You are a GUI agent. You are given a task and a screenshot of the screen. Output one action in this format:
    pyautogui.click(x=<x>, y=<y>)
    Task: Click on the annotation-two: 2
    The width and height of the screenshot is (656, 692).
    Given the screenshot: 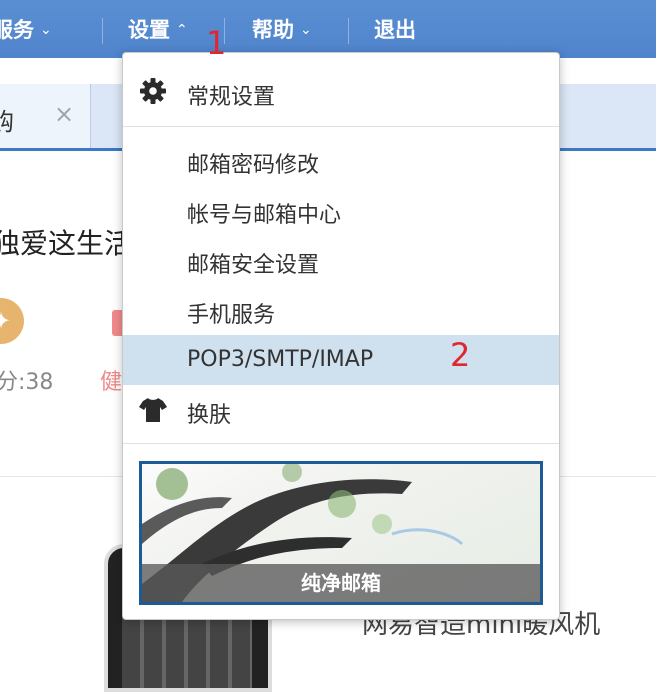 What is the action you would take?
    pyautogui.click(x=460, y=355)
    